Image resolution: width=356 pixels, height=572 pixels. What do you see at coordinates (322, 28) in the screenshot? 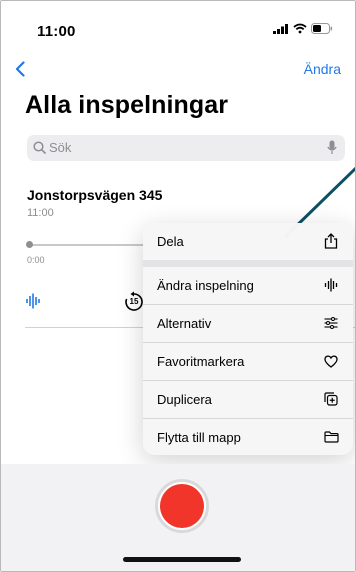
I see `battery-icon` at bounding box center [322, 28].